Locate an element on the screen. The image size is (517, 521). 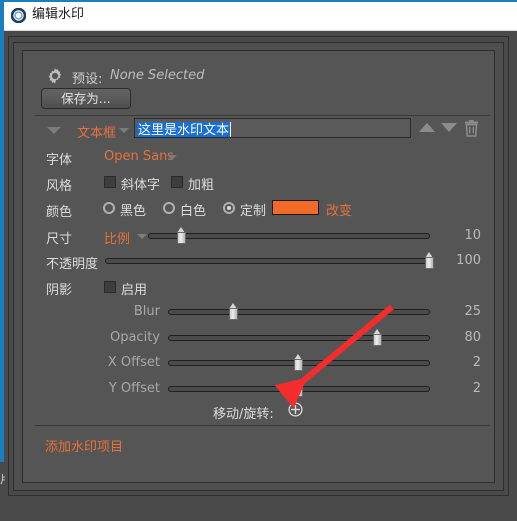
title-bar-accent is located at coordinates (260, 1).